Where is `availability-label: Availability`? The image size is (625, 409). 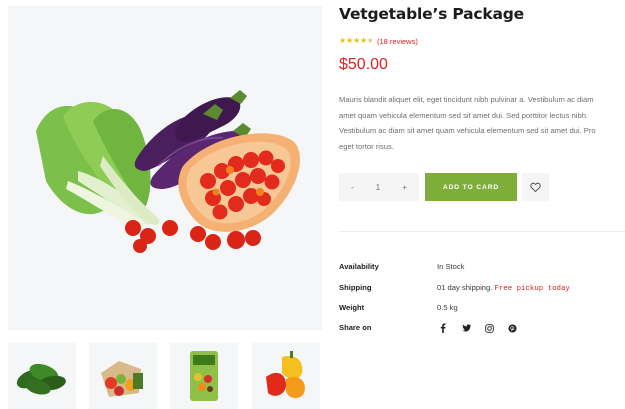
availability-label: Availability is located at coordinates (359, 266).